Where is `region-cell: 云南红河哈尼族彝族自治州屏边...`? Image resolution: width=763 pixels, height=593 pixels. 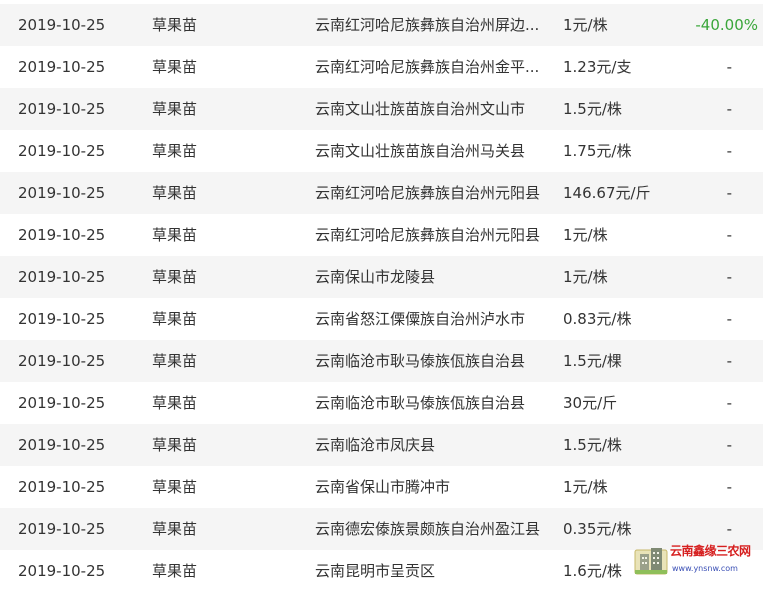
region-cell: 云南红河哈尼族彝族自治州屏边... is located at coordinates (427, 25).